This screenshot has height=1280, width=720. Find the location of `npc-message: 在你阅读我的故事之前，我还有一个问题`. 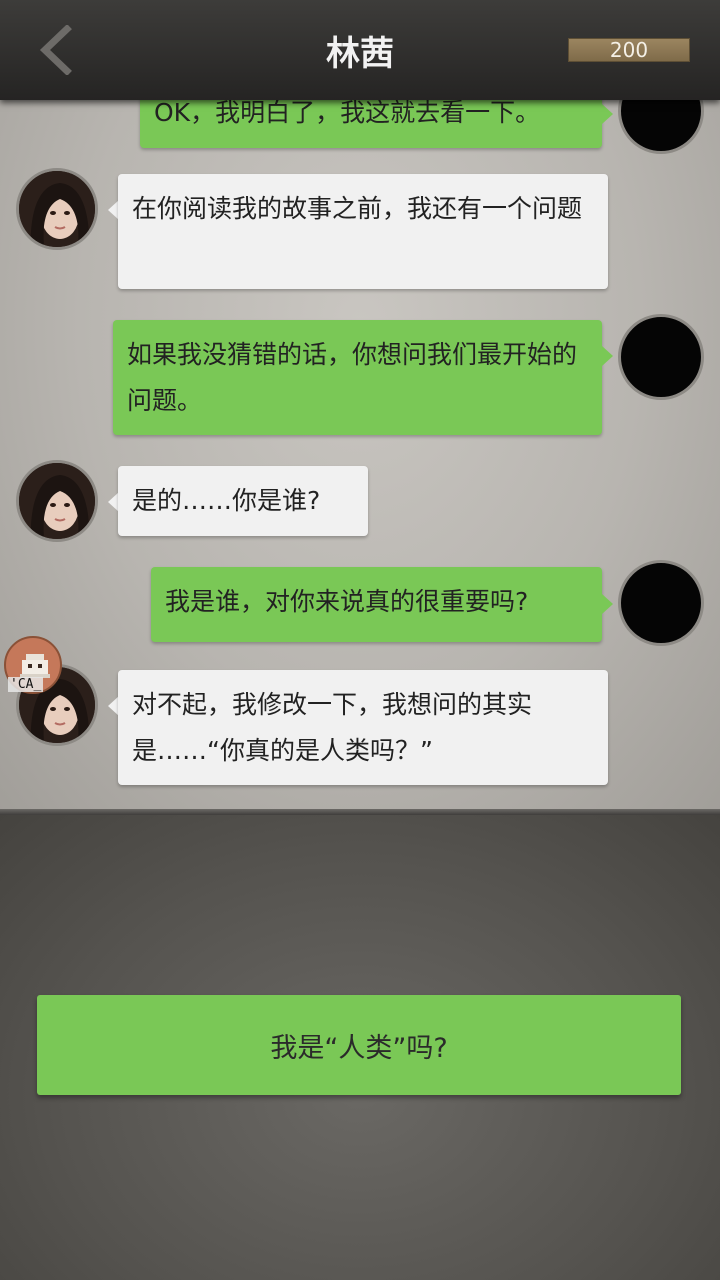

npc-message: 在你阅读我的故事之前，我还有一个问题 is located at coordinates (363, 231).